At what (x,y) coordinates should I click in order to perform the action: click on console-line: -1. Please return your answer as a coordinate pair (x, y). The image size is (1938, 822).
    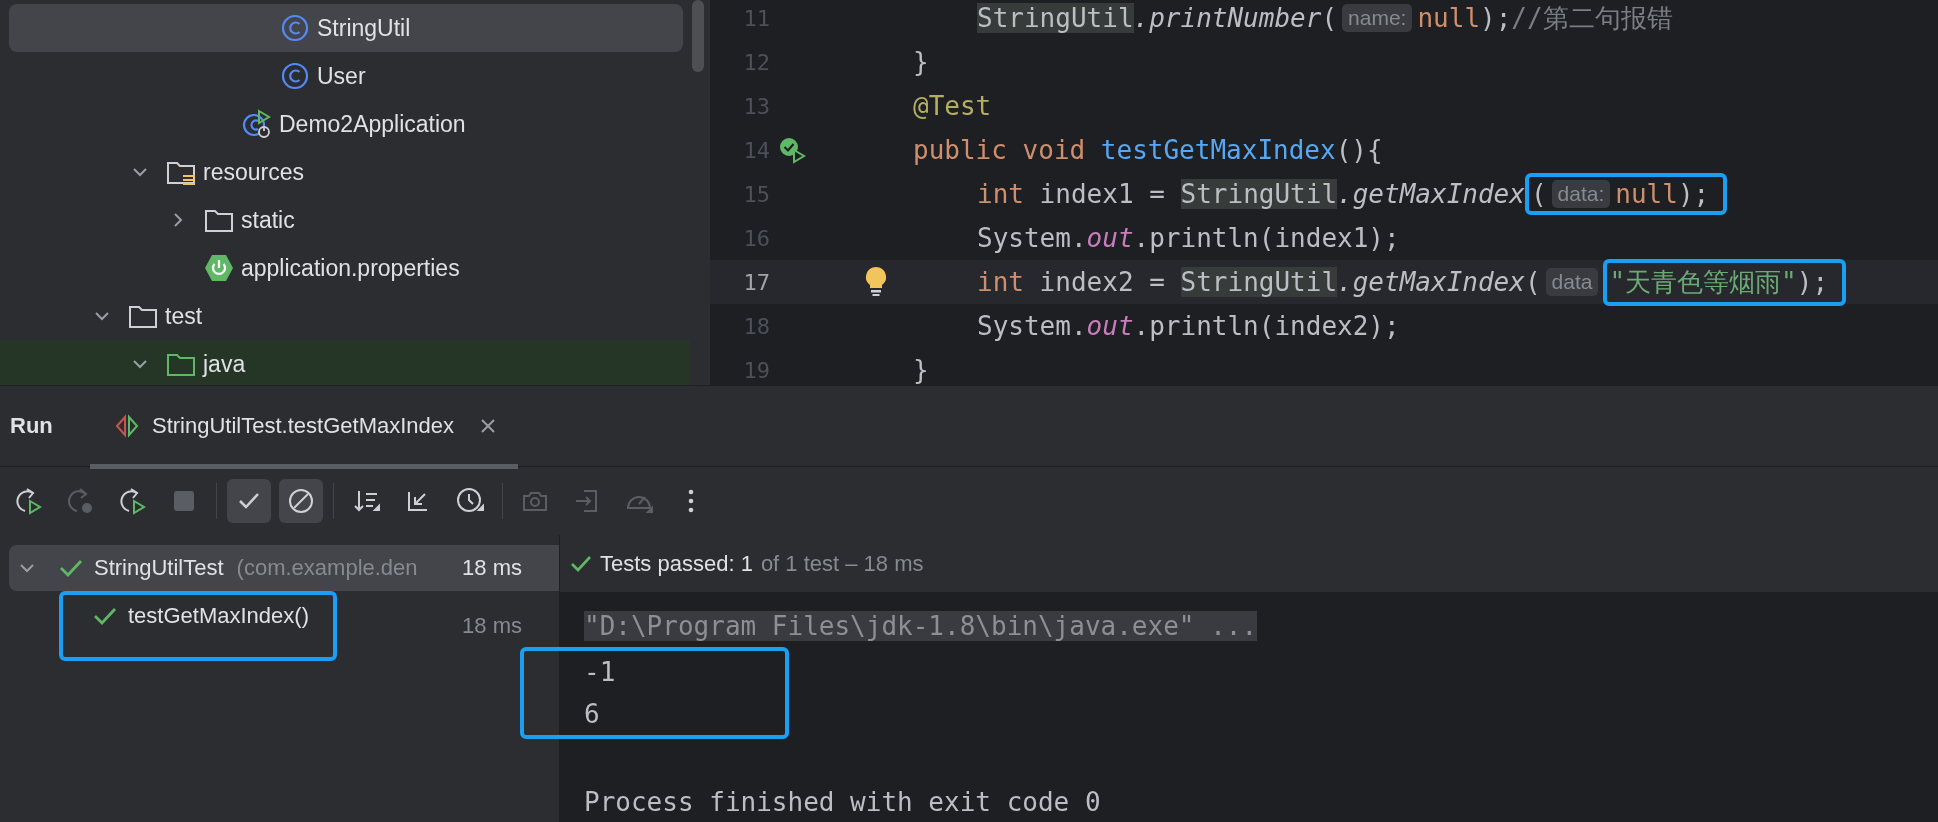
    Looking at the image, I should click on (600, 672).